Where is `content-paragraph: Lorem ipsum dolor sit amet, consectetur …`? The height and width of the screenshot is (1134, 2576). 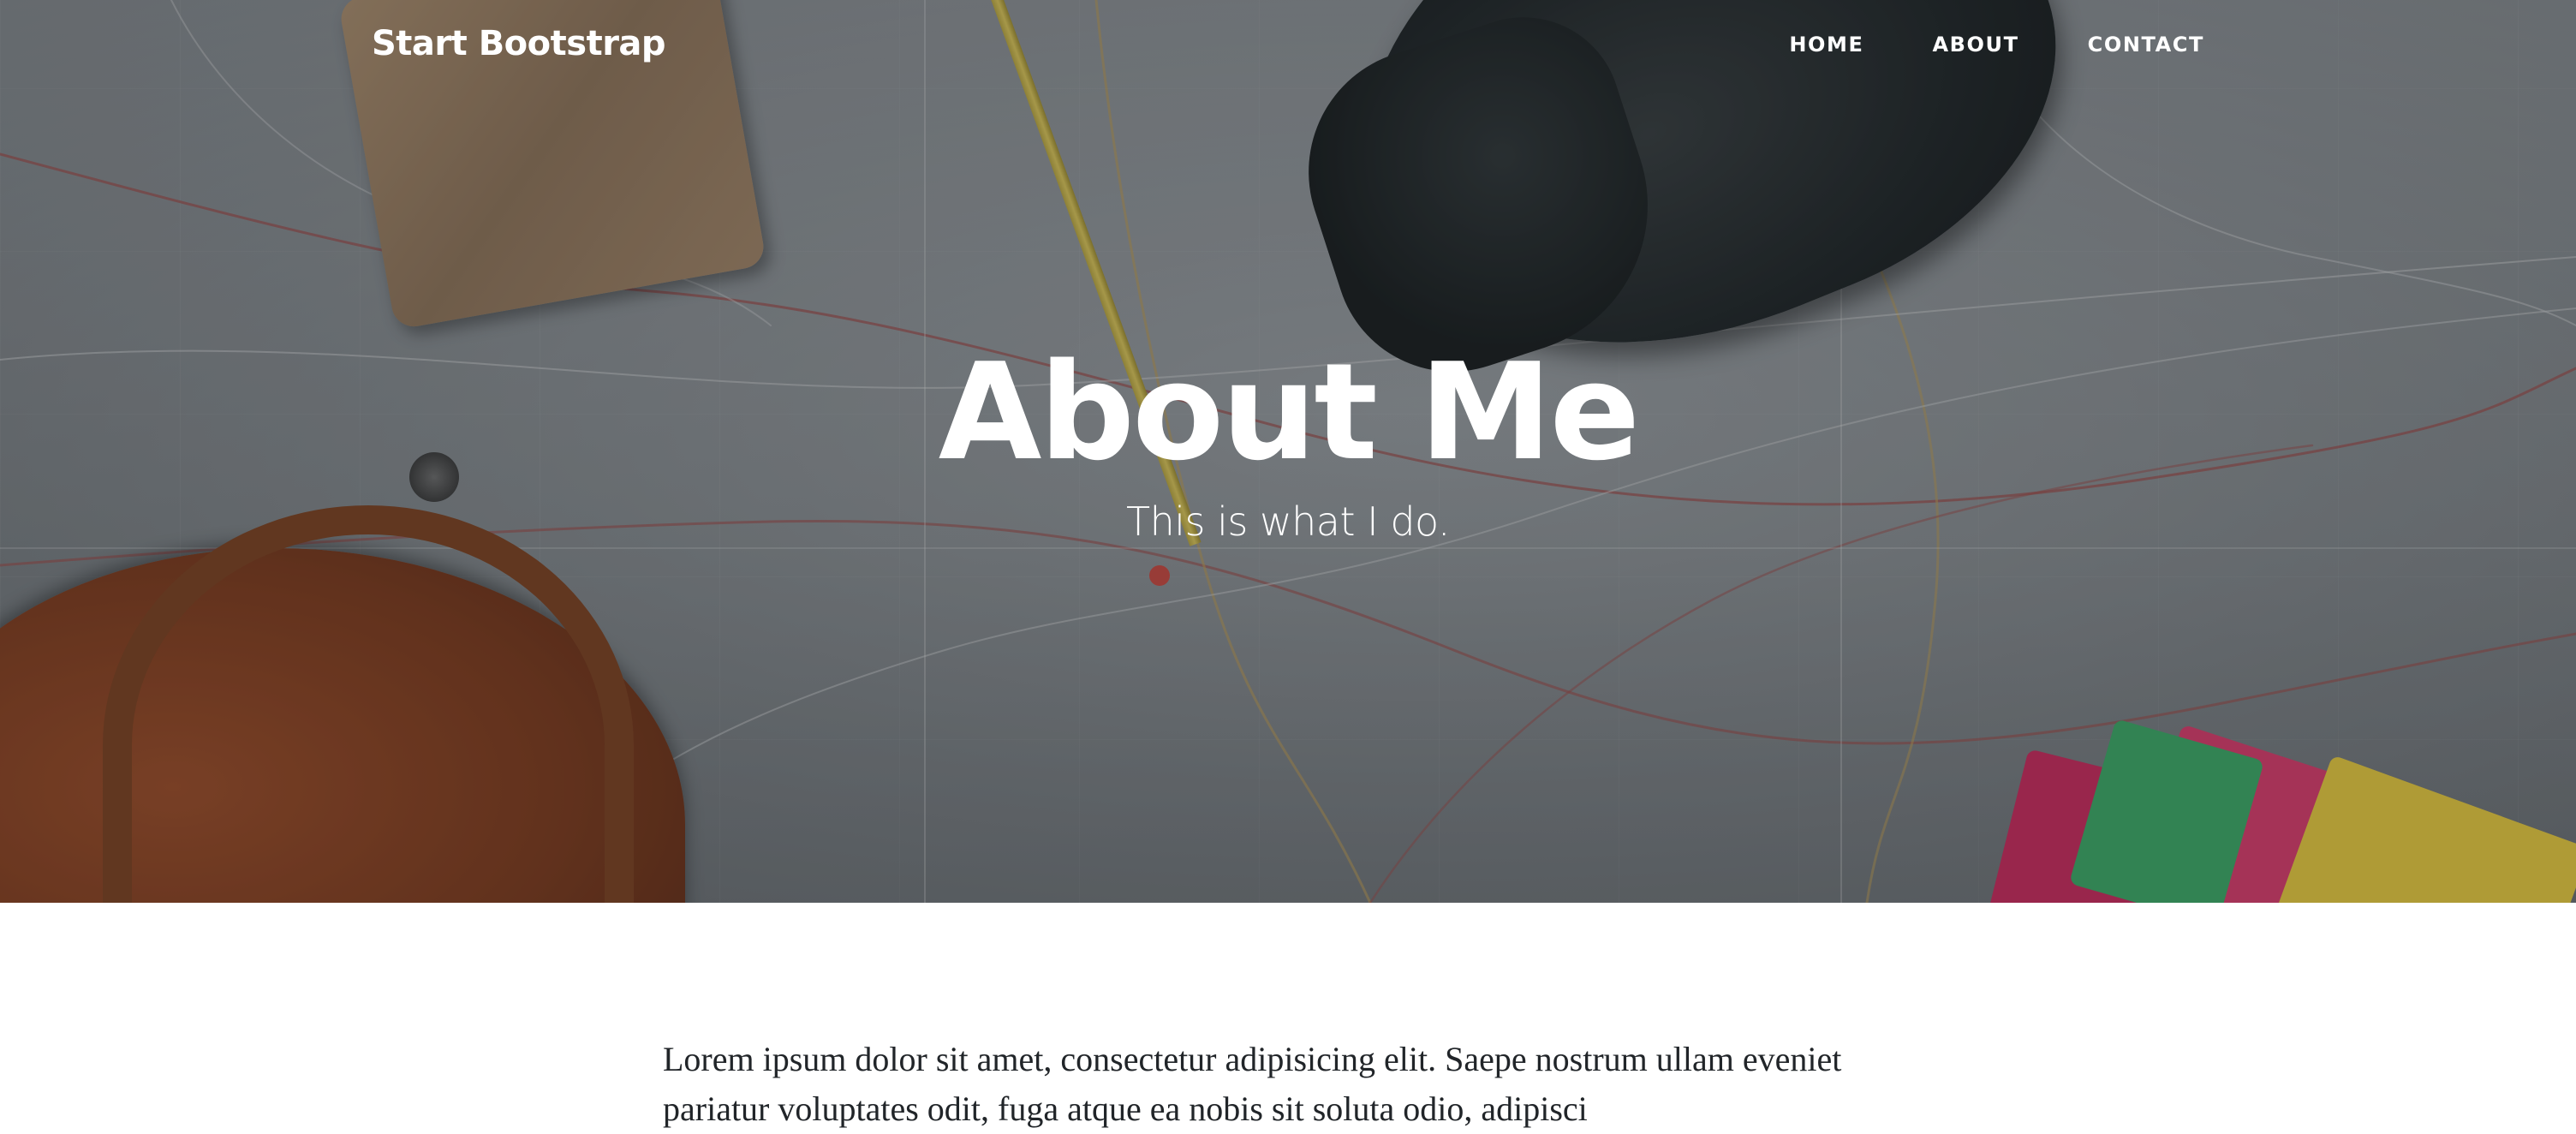 content-paragraph: Lorem ipsum dolor sit amet, consectetur … is located at coordinates (1252, 1084).